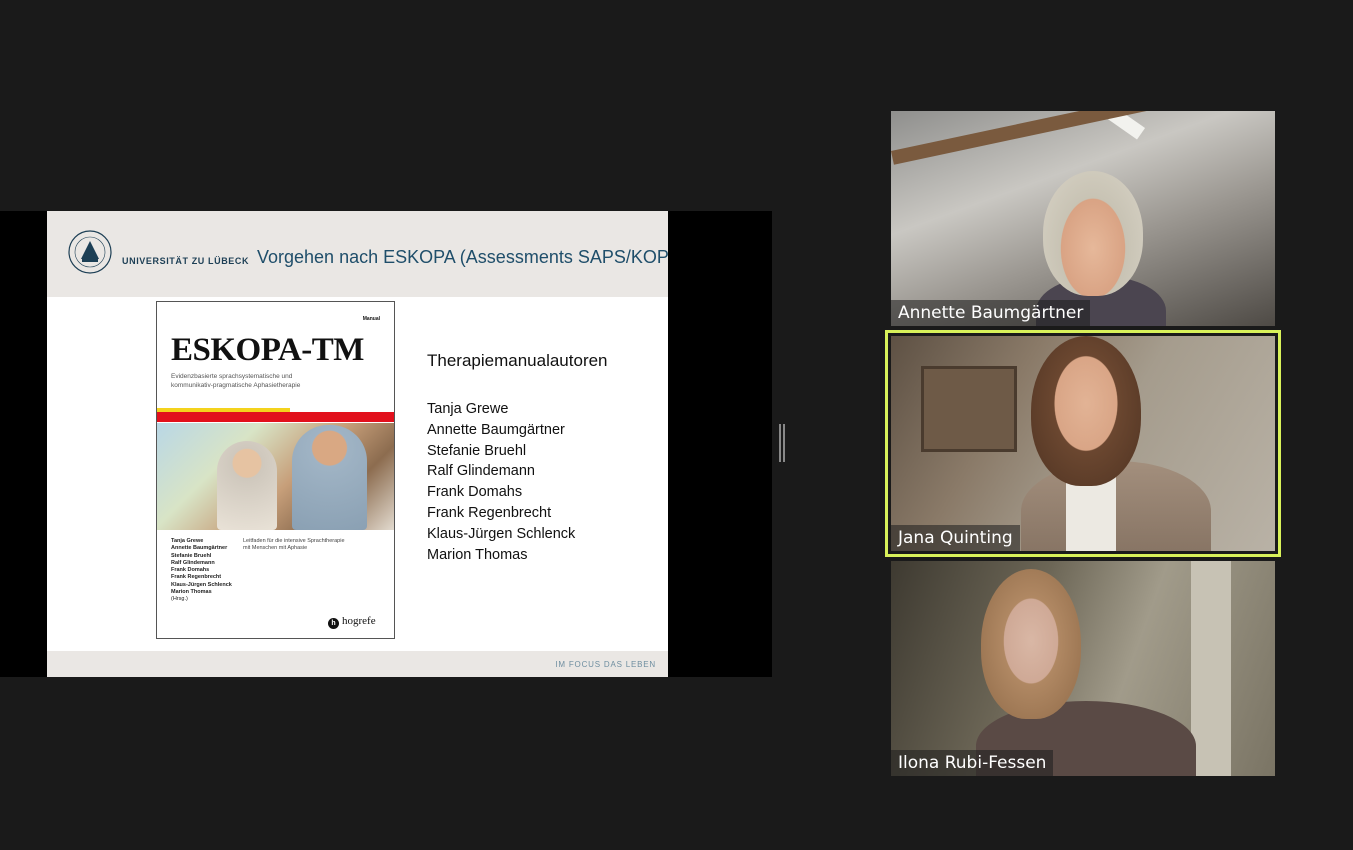  Describe the element at coordinates (477, 554) in the screenshot. I see `author-item: Marion Thomas` at that location.